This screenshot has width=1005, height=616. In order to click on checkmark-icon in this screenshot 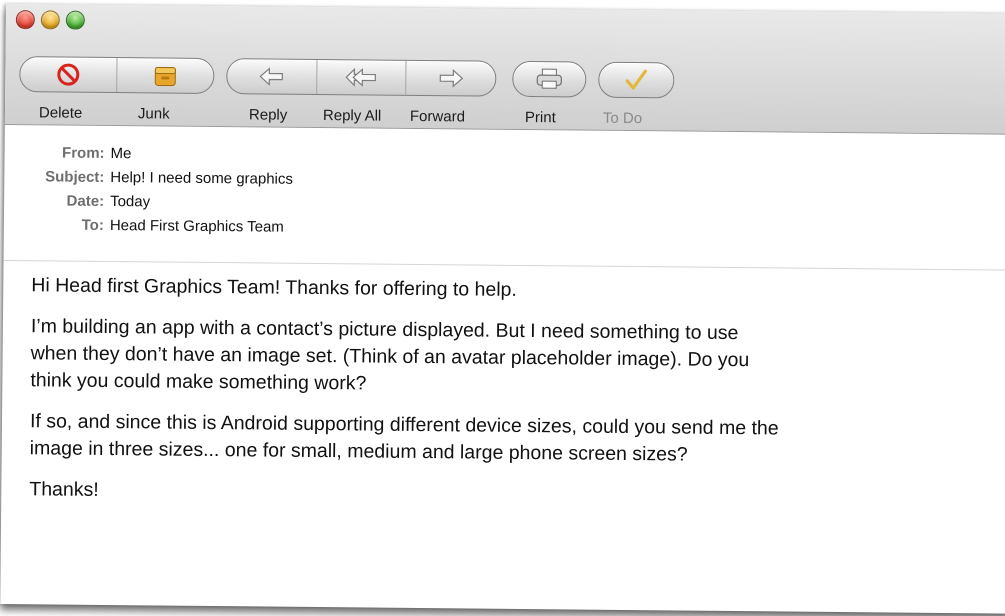, I will do `click(636, 79)`.